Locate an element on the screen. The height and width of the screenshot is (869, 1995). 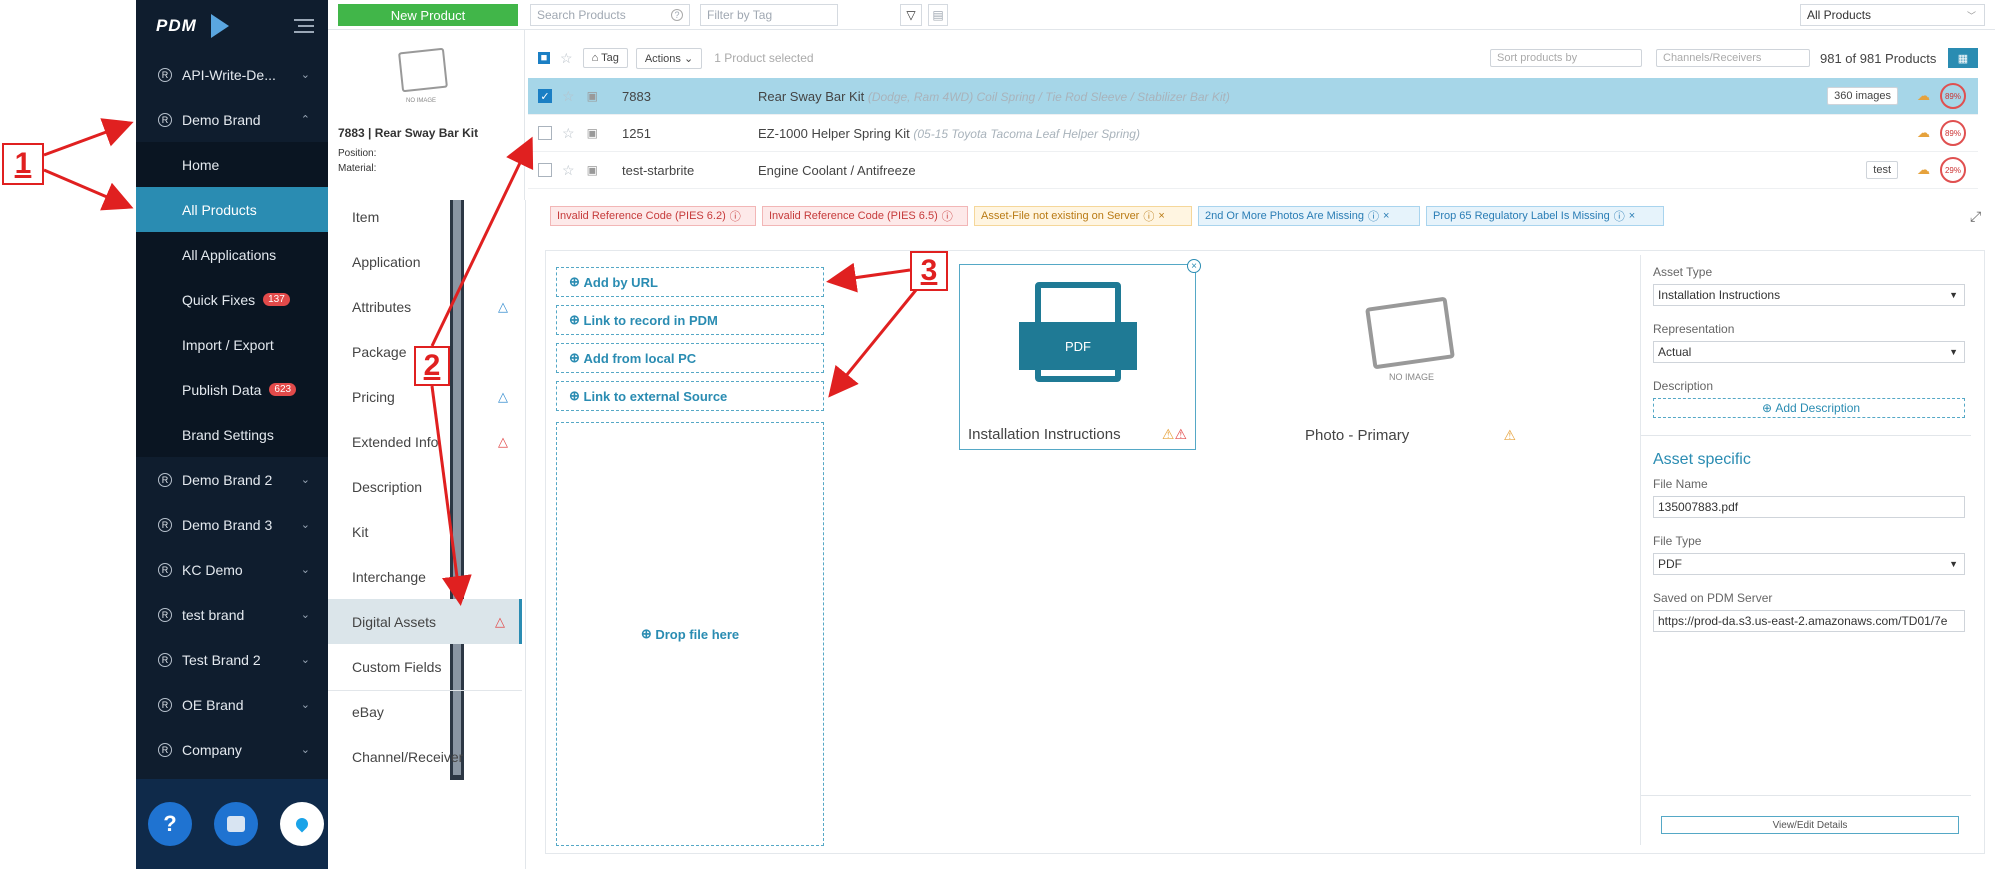
location-button is located at coordinates (302, 824).